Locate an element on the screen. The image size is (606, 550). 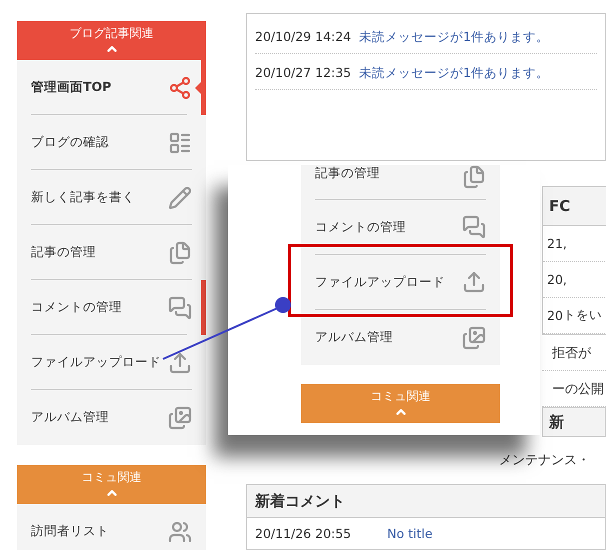
panel-title: 新着コメント is located at coordinates (426, 501).